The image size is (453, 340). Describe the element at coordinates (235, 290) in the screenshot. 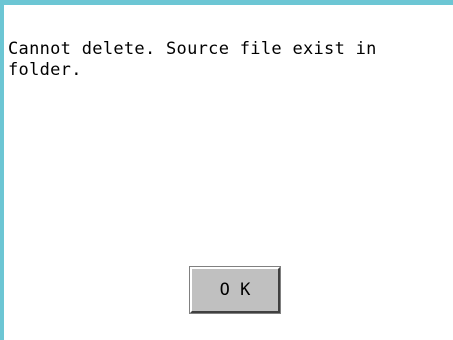

I see `ok-button: O K` at that location.